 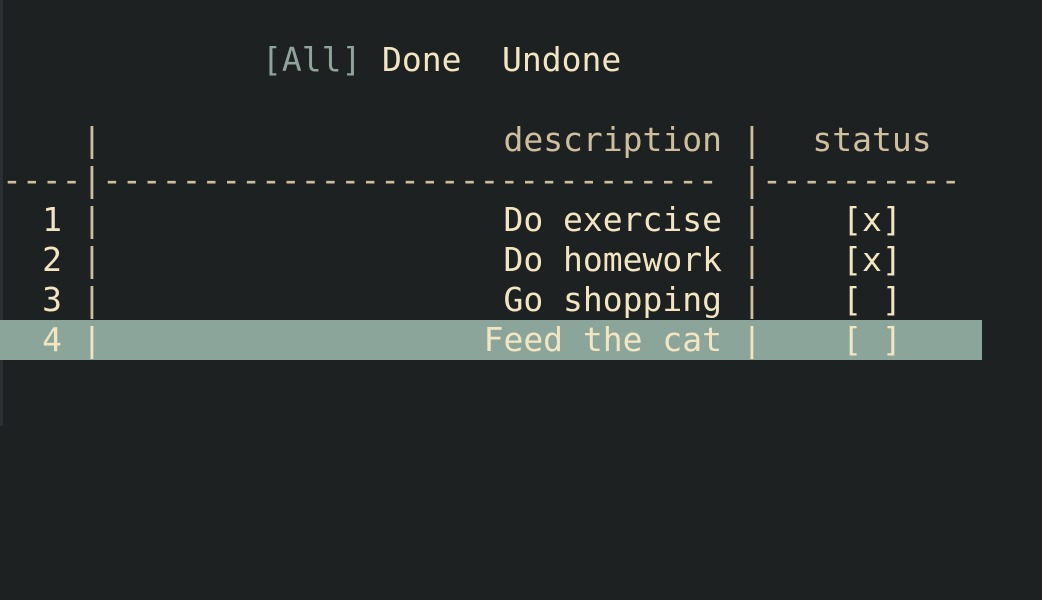 I want to click on tab-undone: Undone, so click(x=561, y=60).